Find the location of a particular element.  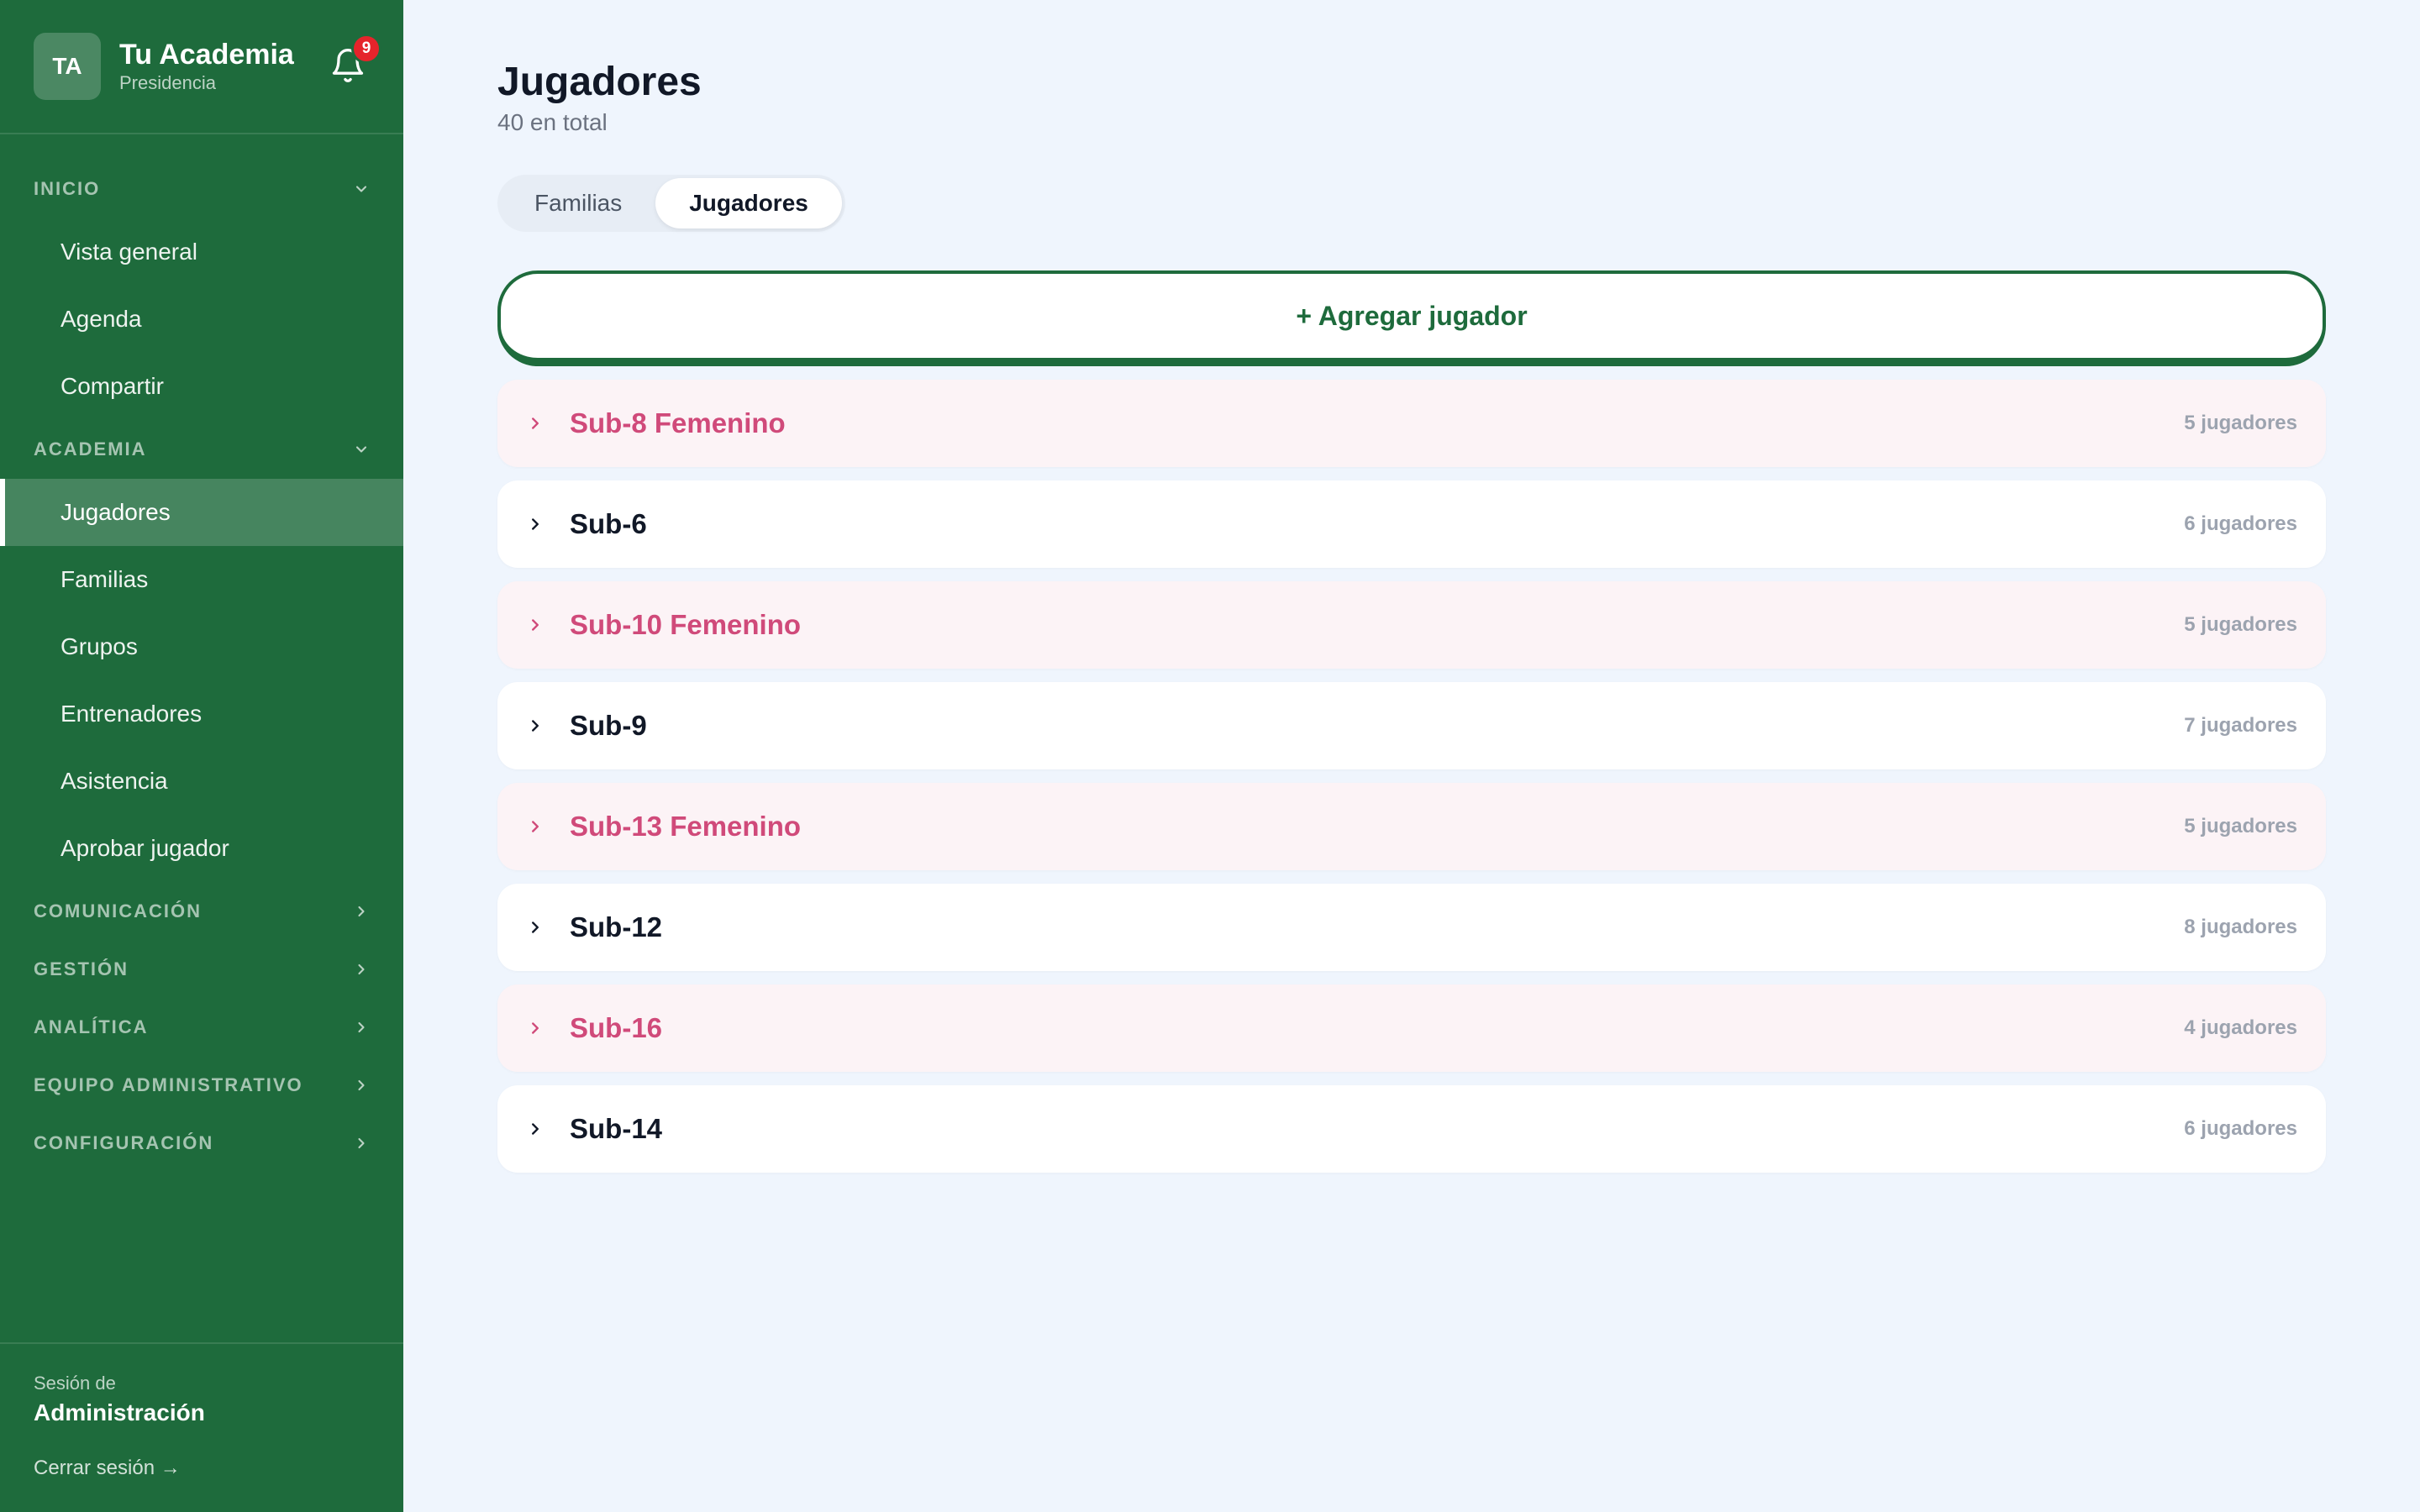

group-row: Sub-13 Femenino 5 jugadores is located at coordinates (1411, 826).